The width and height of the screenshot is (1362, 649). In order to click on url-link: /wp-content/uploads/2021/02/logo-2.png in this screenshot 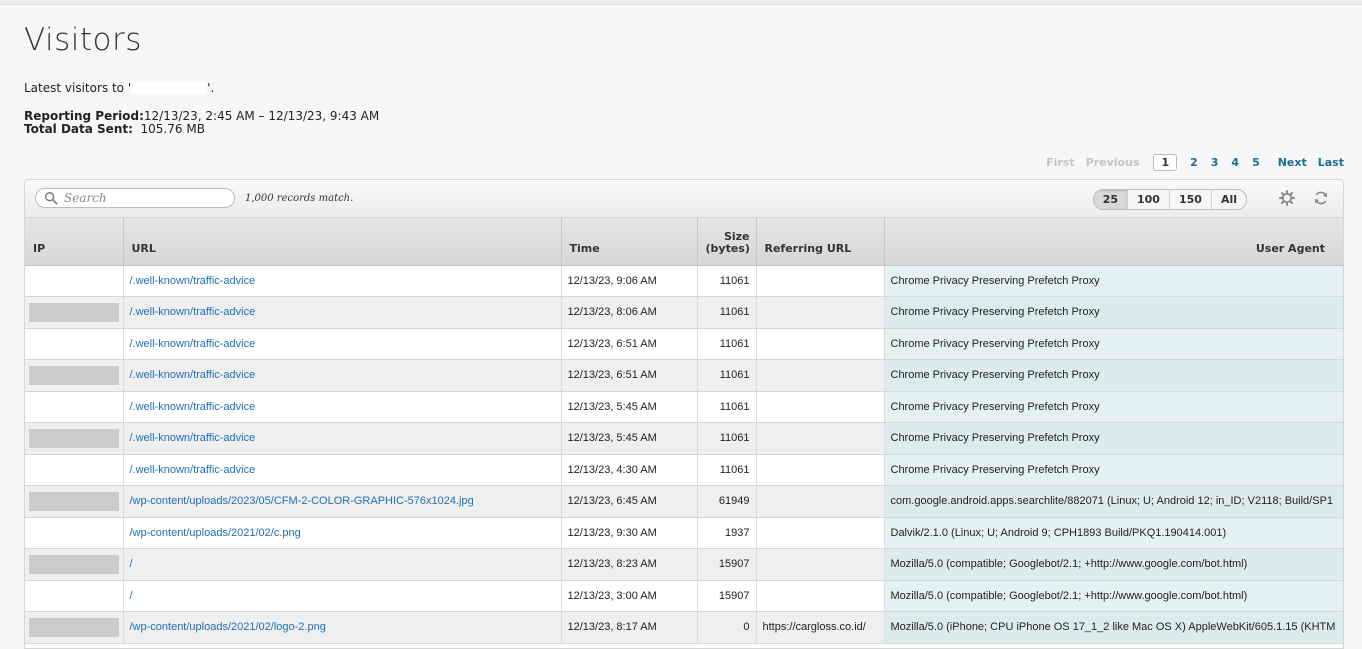, I will do `click(342, 627)`.